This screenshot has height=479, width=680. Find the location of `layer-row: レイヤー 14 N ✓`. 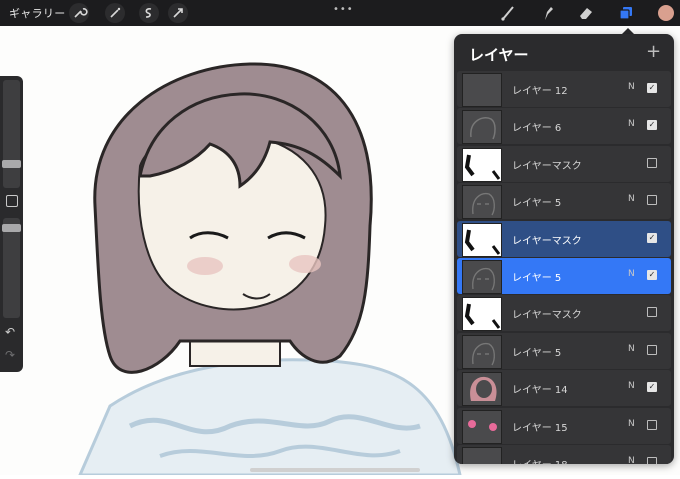

layer-row: レイヤー 14 N ✓ is located at coordinates (564, 388).